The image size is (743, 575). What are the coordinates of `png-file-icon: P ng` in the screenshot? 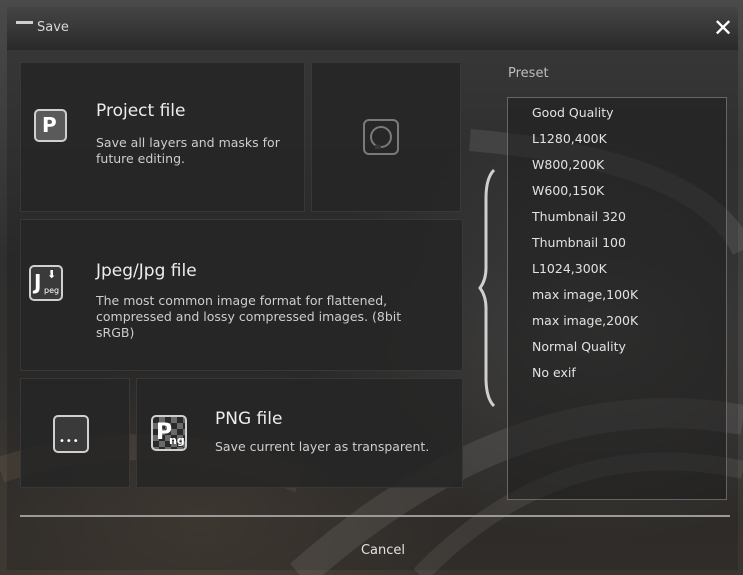 It's located at (169, 433).